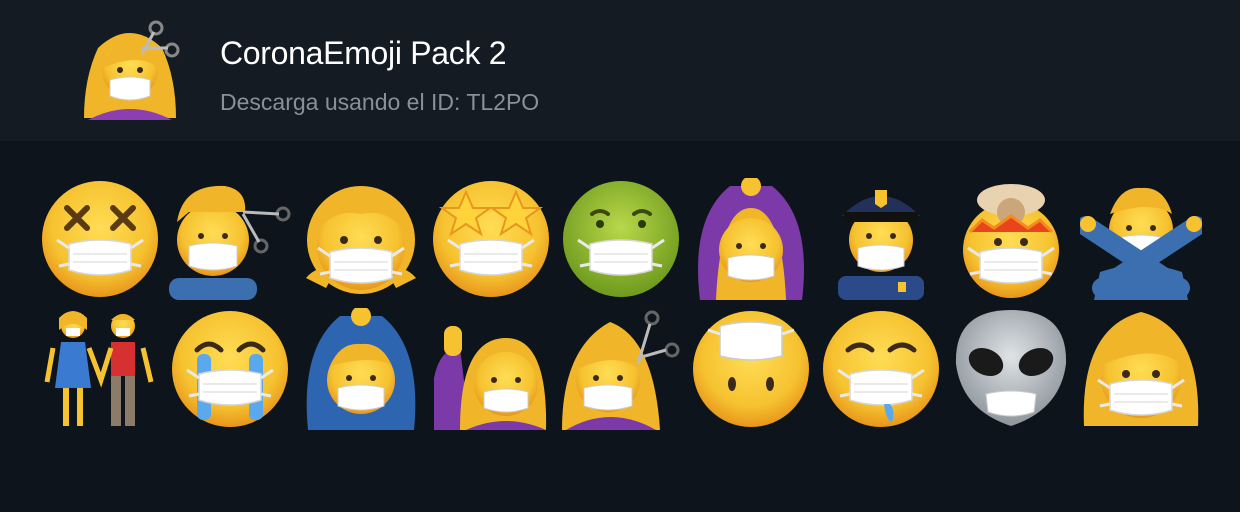 This screenshot has height=512, width=1240. Describe the element at coordinates (100, 239) in the screenshot. I see `dizzy-face-mask-sticker` at that location.